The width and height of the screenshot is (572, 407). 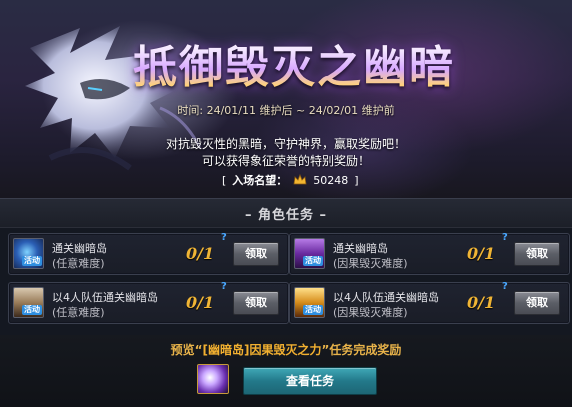 I want to click on reputation-bracket-open: [, so click(x=224, y=180).